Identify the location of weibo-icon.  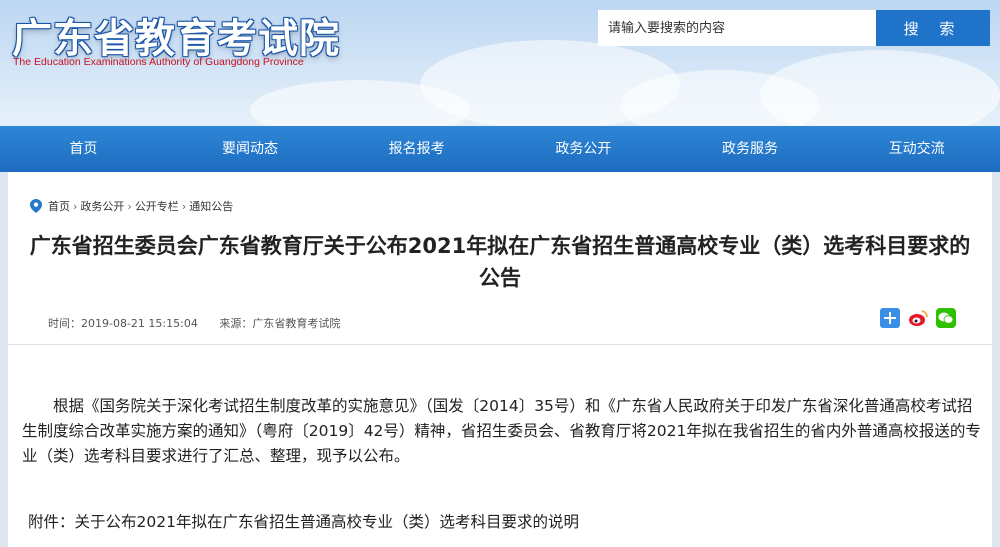
(918, 318).